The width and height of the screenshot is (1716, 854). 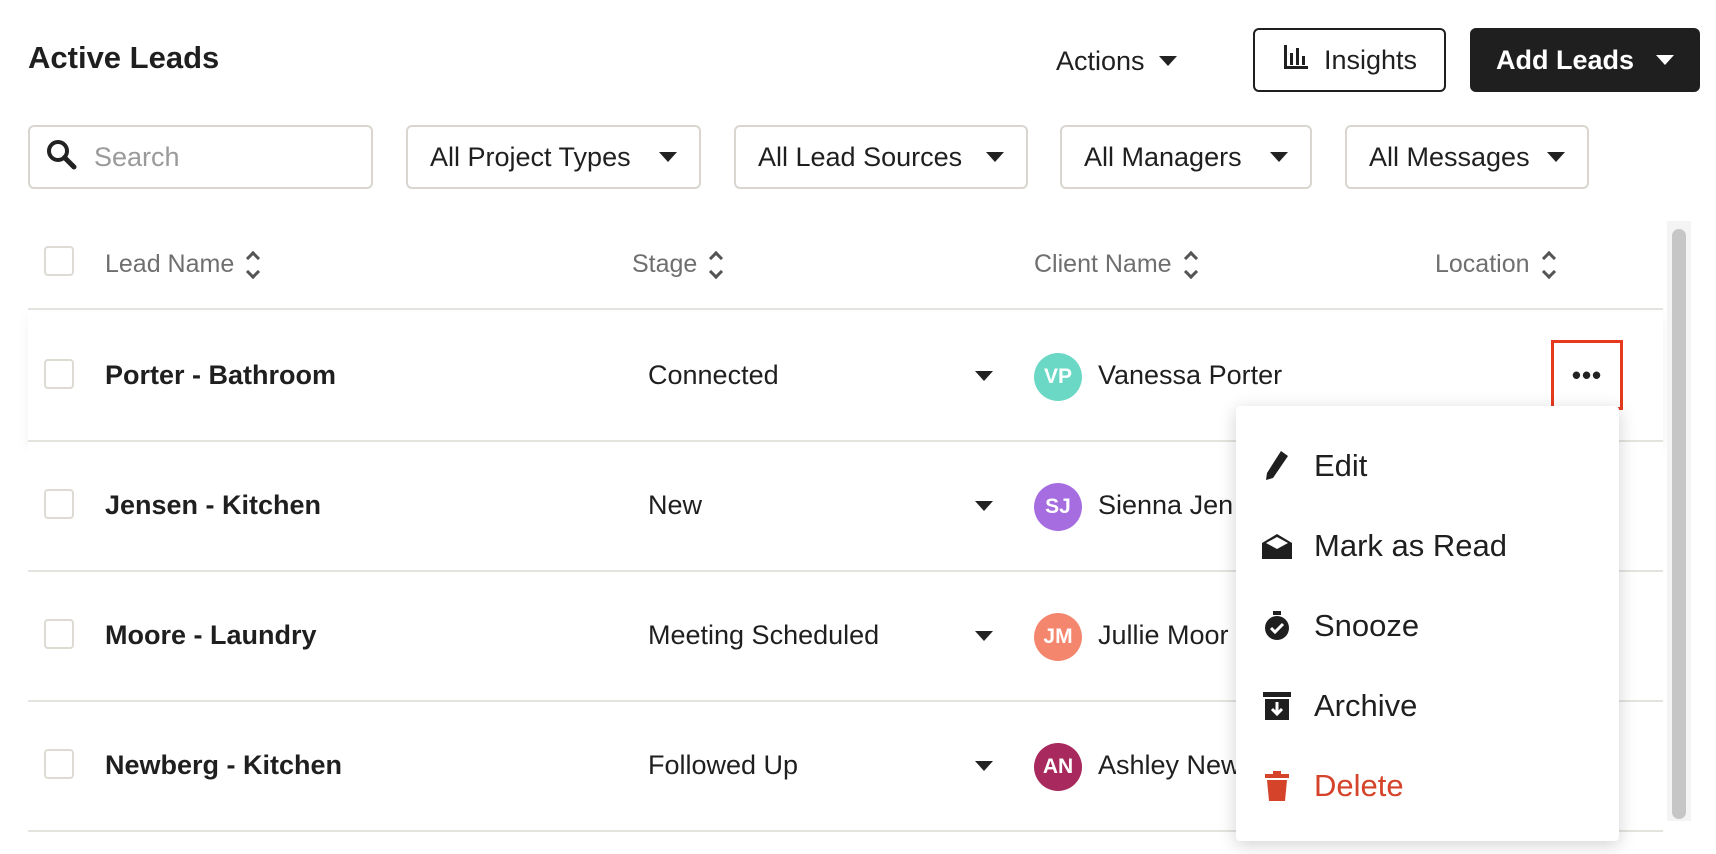 What do you see at coordinates (211, 635) in the screenshot?
I see `lead-name: Moore - Laundry` at bounding box center [211, 635].